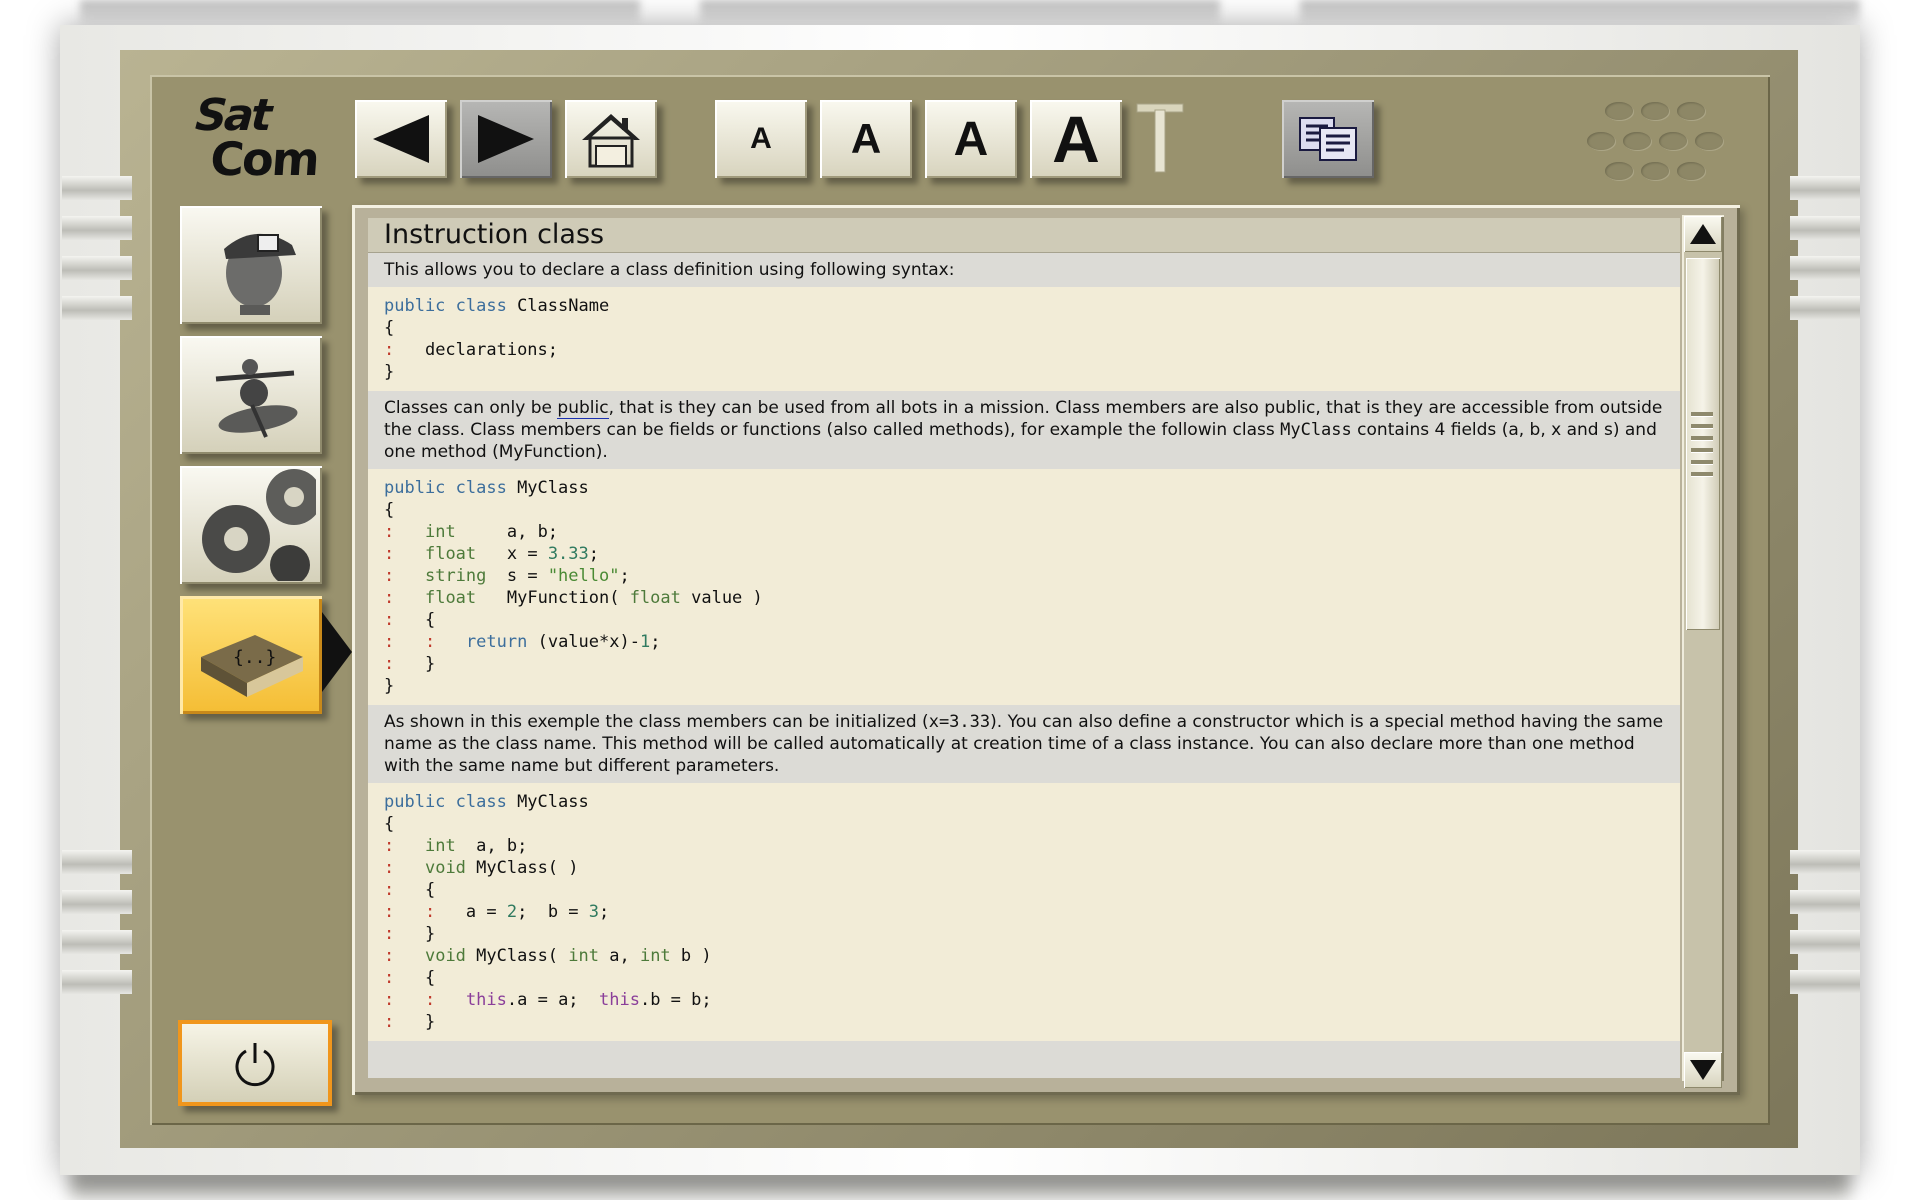 The width and height of the screenshot is (1920, 1200). I want to click on home-button, so click(611, 139).